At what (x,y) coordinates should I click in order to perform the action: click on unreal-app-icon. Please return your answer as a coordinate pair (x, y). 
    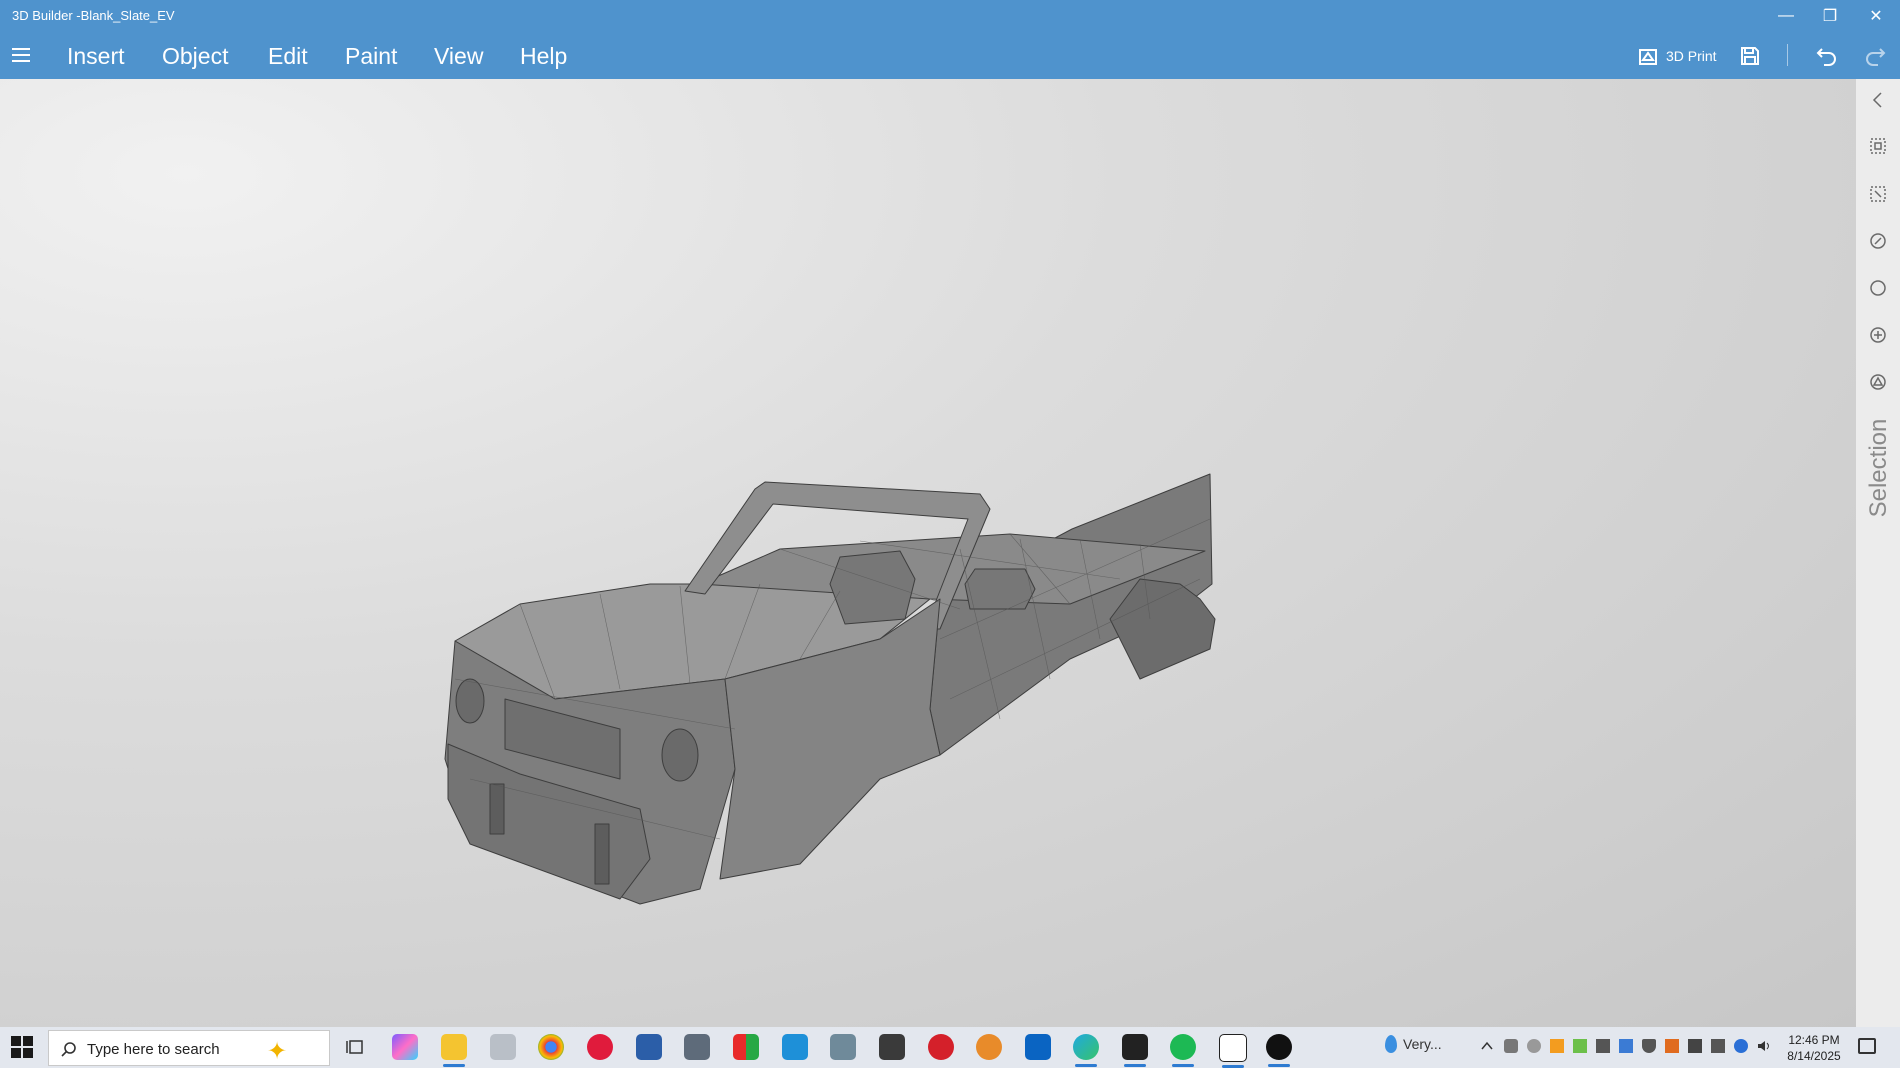
    Looking at the image, I should click on (1135, 1050).